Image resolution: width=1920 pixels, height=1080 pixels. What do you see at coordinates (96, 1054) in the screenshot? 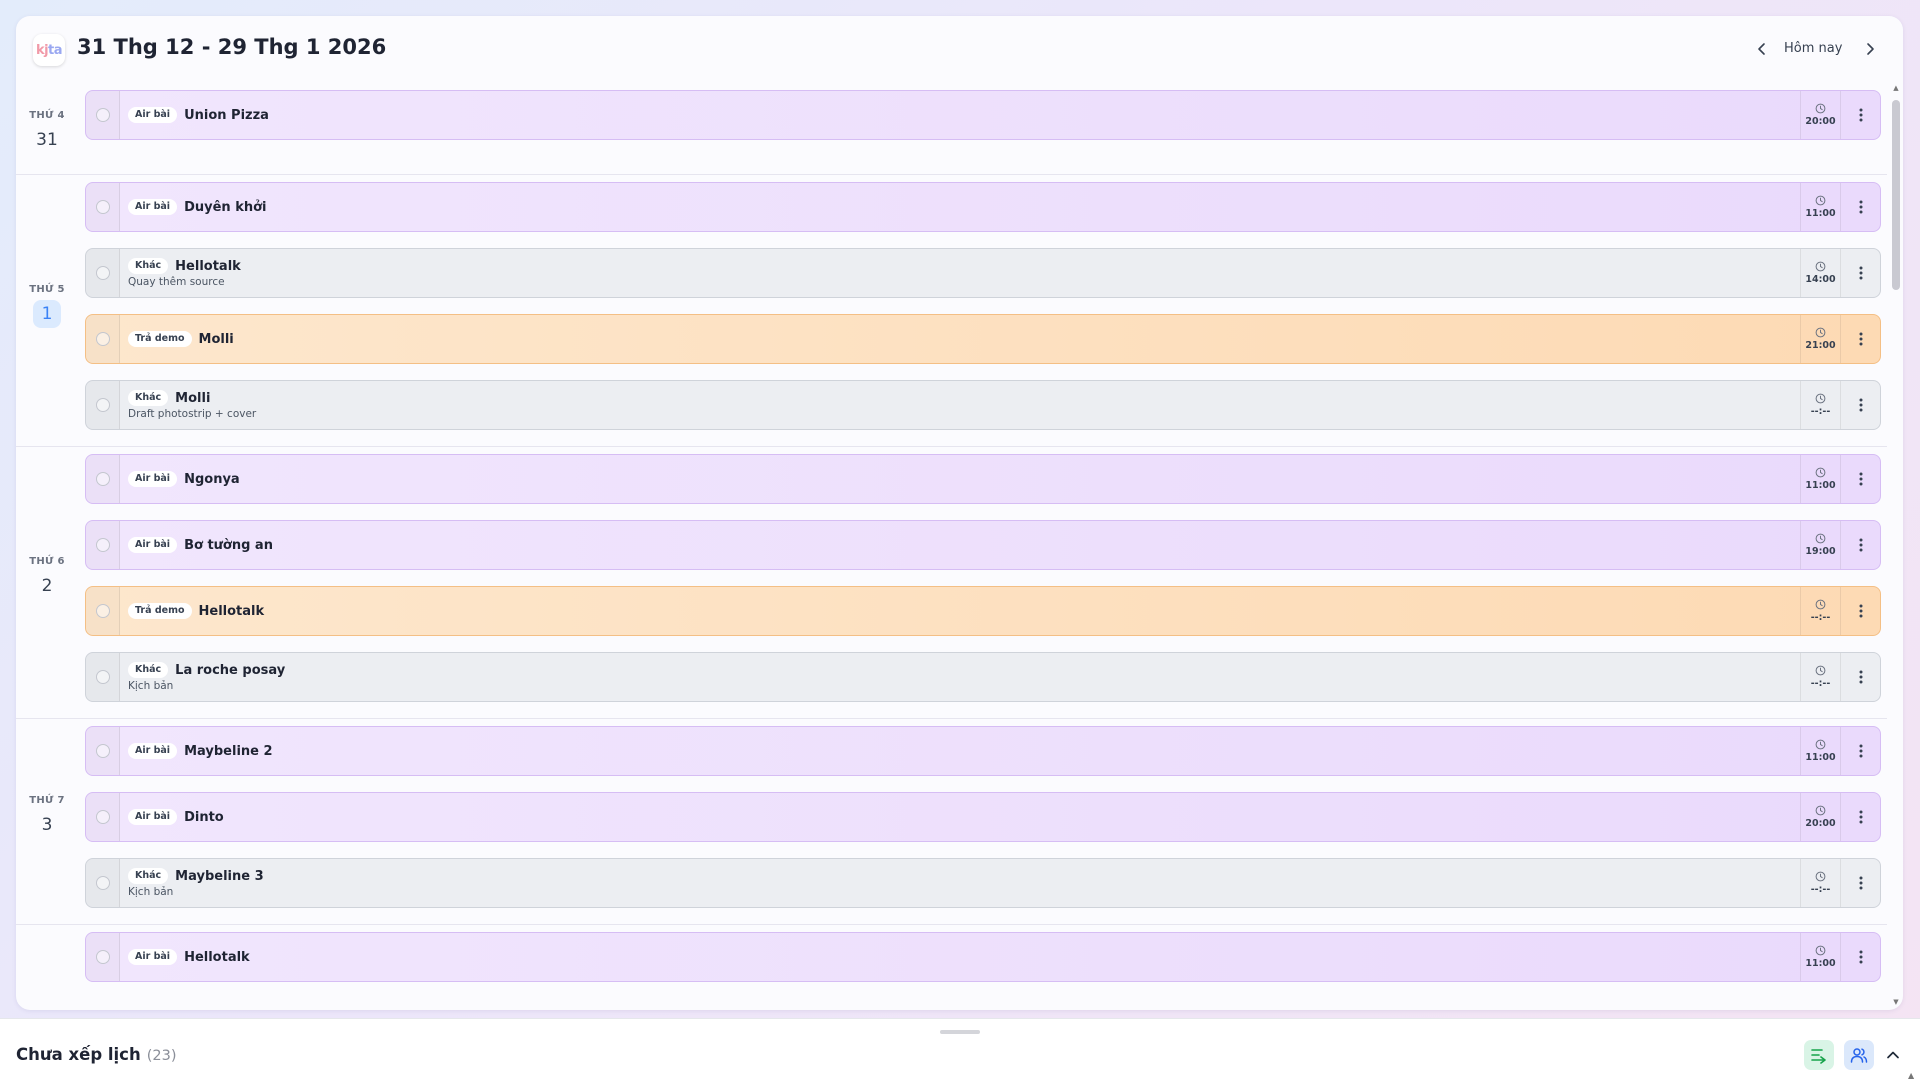
I see `unscheduled-title: Chưa xếp lịch (23)` at bounding box center [96, 1054].